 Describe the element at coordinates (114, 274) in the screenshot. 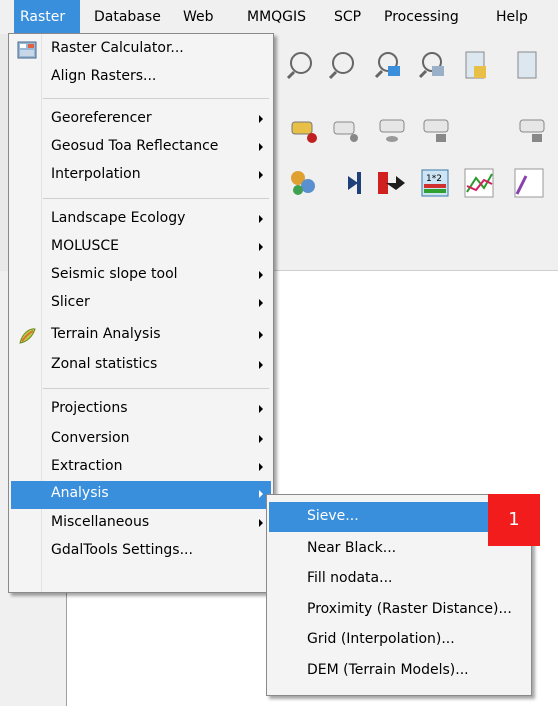

I see `menu-item-label: Seismic slope tool` at that location.